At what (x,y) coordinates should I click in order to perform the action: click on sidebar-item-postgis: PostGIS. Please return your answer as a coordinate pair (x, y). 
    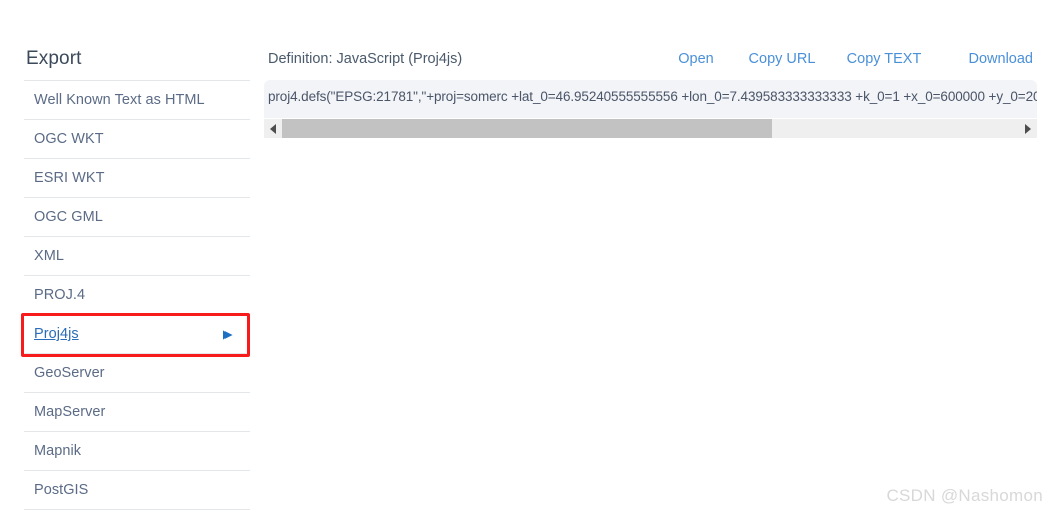
    Looking at the image, I should click on (137, 489).